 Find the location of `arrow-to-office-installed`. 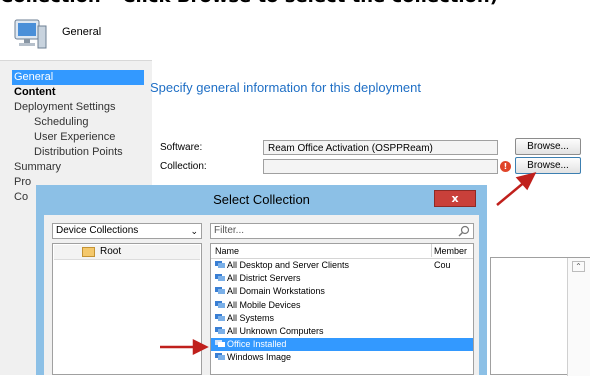

arrow-to-office-installed is located at coordinates (184, 347).